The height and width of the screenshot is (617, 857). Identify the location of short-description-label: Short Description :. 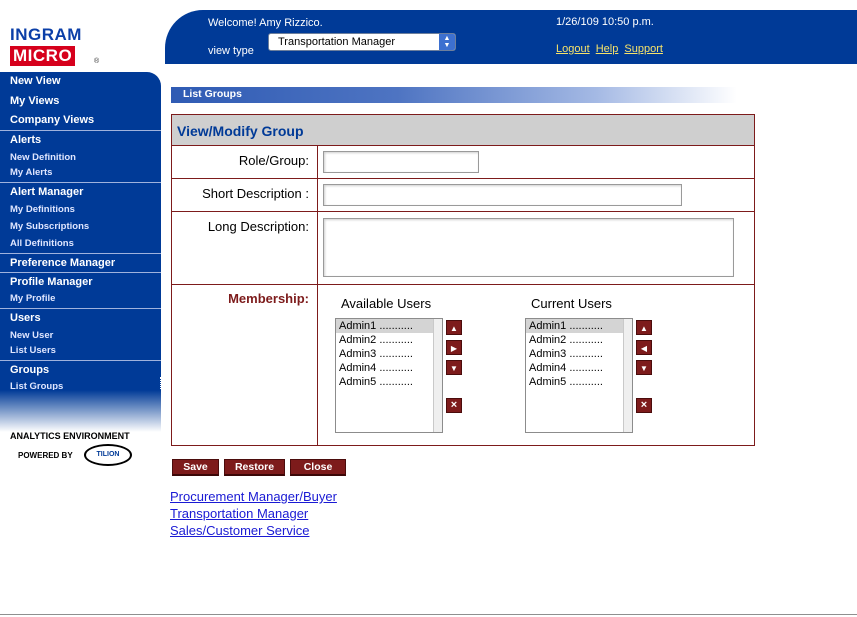
(255, 193).